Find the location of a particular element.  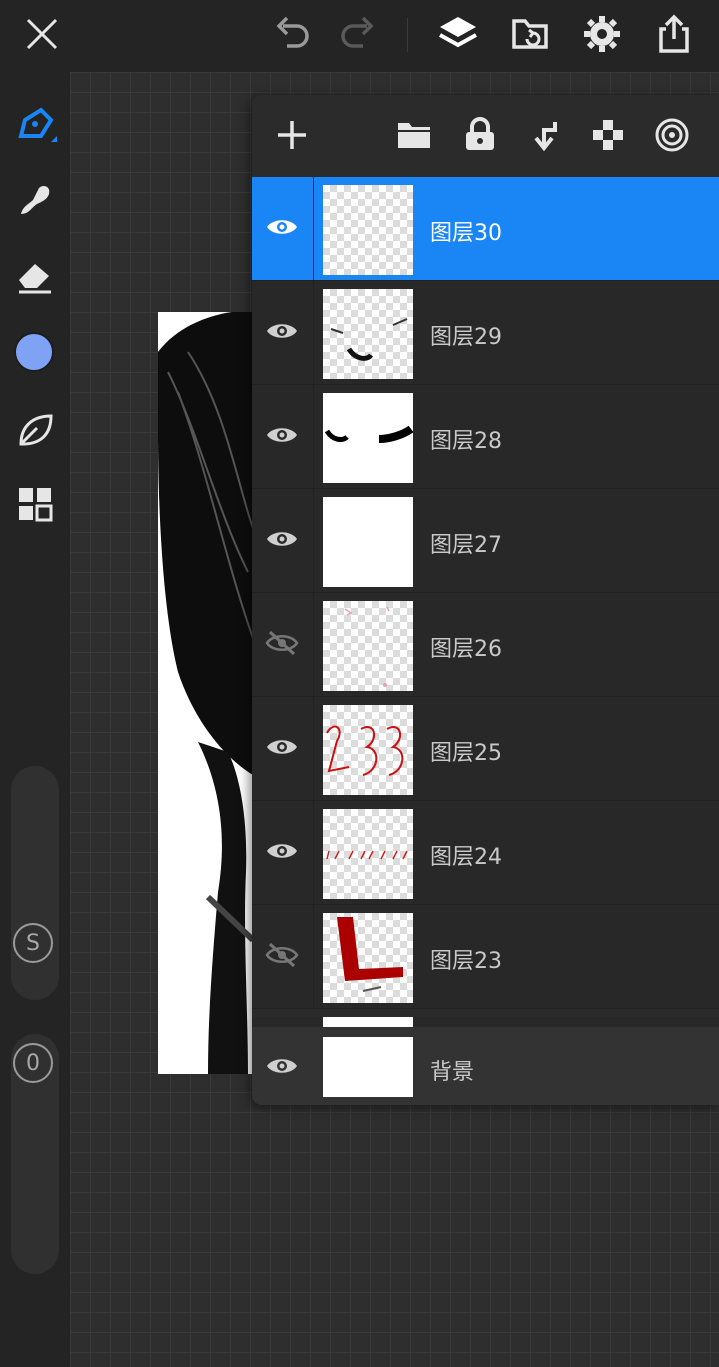

layers-panel-toolbar is located at coordinates (485, 136).